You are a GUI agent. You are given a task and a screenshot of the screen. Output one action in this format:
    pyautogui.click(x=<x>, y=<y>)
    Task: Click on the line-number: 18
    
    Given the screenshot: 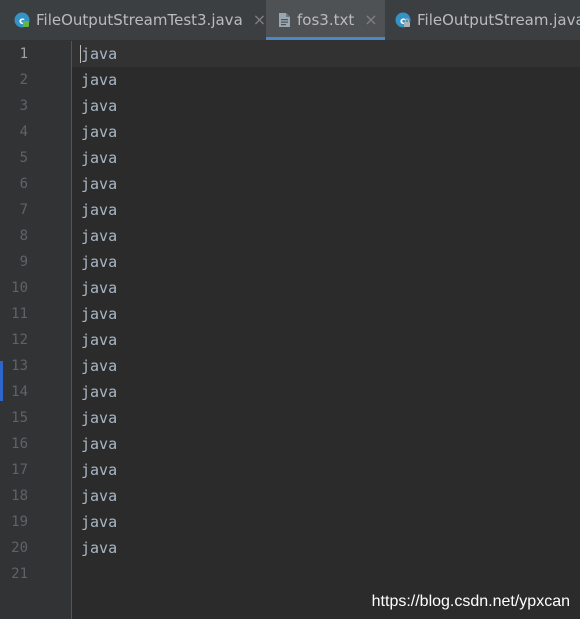 What is the action you would take?
    pyautogui.click(x=19, y=496)
    